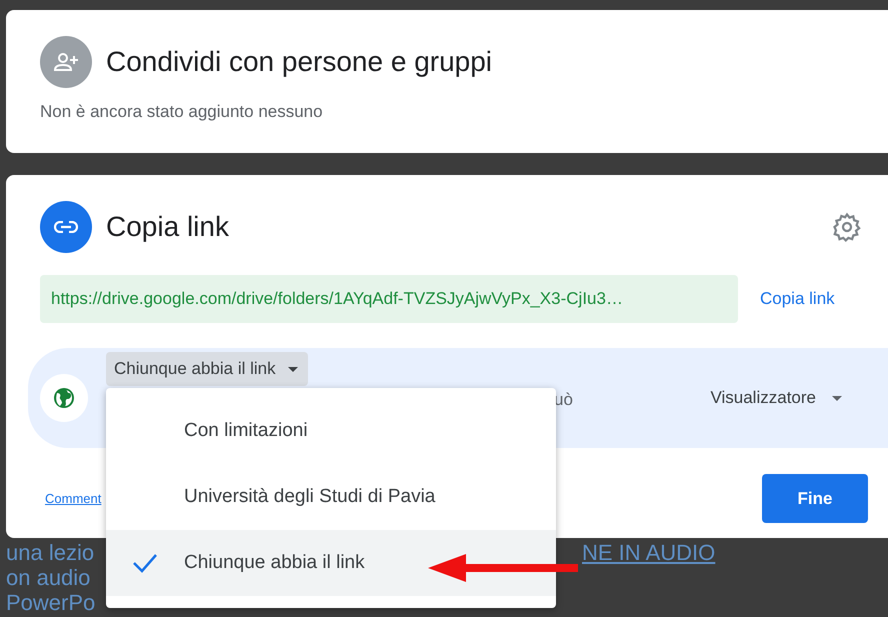 The width and height of the screenshot is (888, 617). Describe the element at coordinates (145, 563) in the screenshot. I see `check-icon` at that location.